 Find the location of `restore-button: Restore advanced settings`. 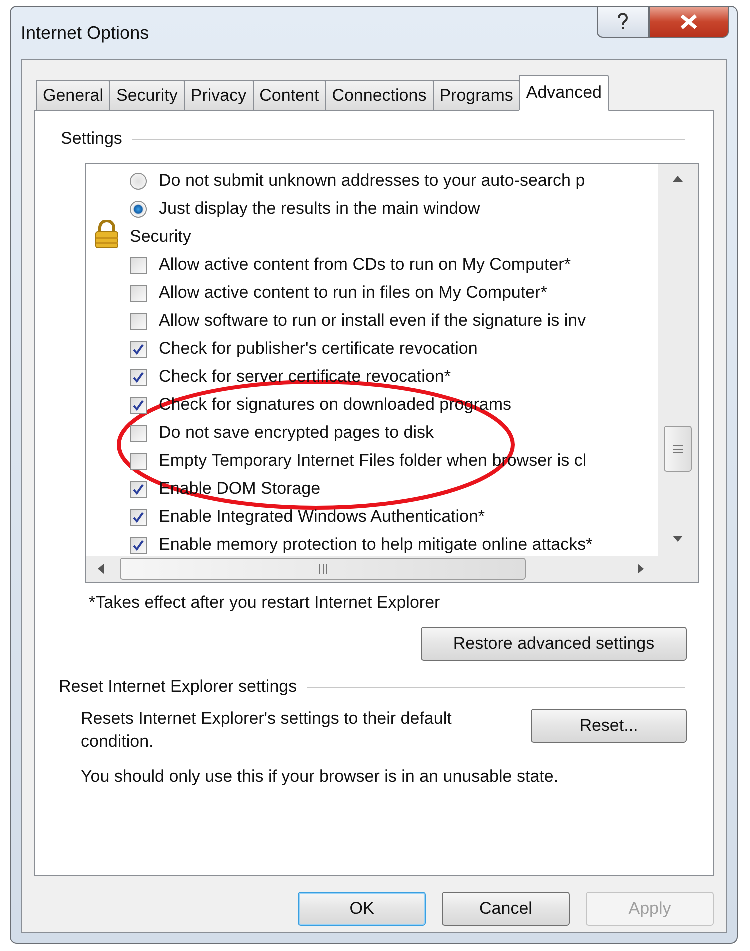

restore-button: Restore advanced settings is located at coordinates (554, 644).